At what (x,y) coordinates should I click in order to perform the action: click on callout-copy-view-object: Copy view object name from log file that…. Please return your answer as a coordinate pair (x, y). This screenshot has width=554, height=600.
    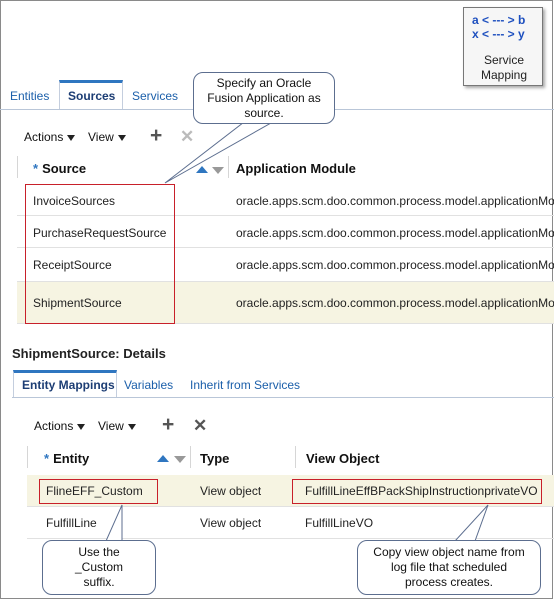
    Looking at the image, I should click on (449, 567).